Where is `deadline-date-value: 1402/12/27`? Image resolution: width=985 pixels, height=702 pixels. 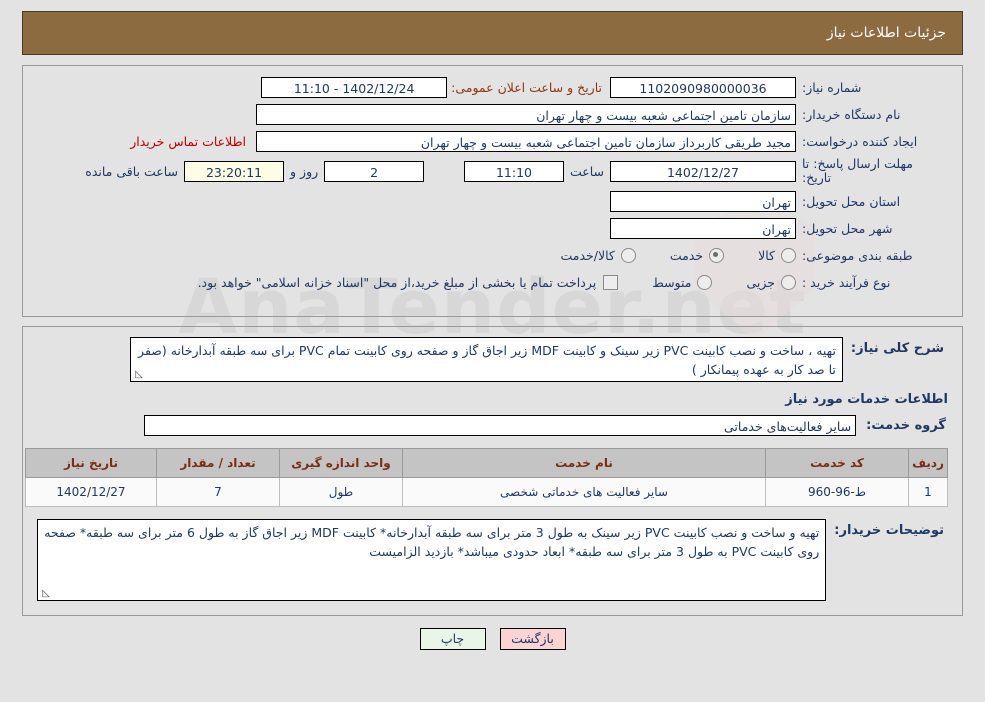
deadline-date-value: 1402/12/27 is located at coordinates (703, 171).